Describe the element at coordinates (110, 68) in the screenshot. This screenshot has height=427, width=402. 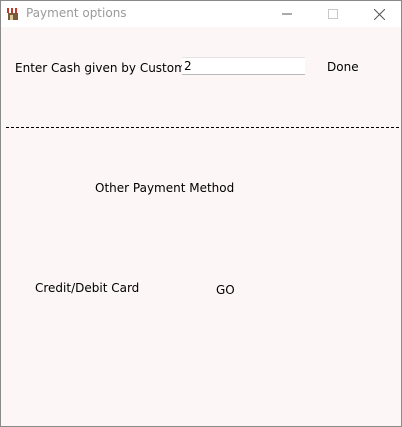
I see `cash-given-label: Enter Cash given by Customer :` at that location.